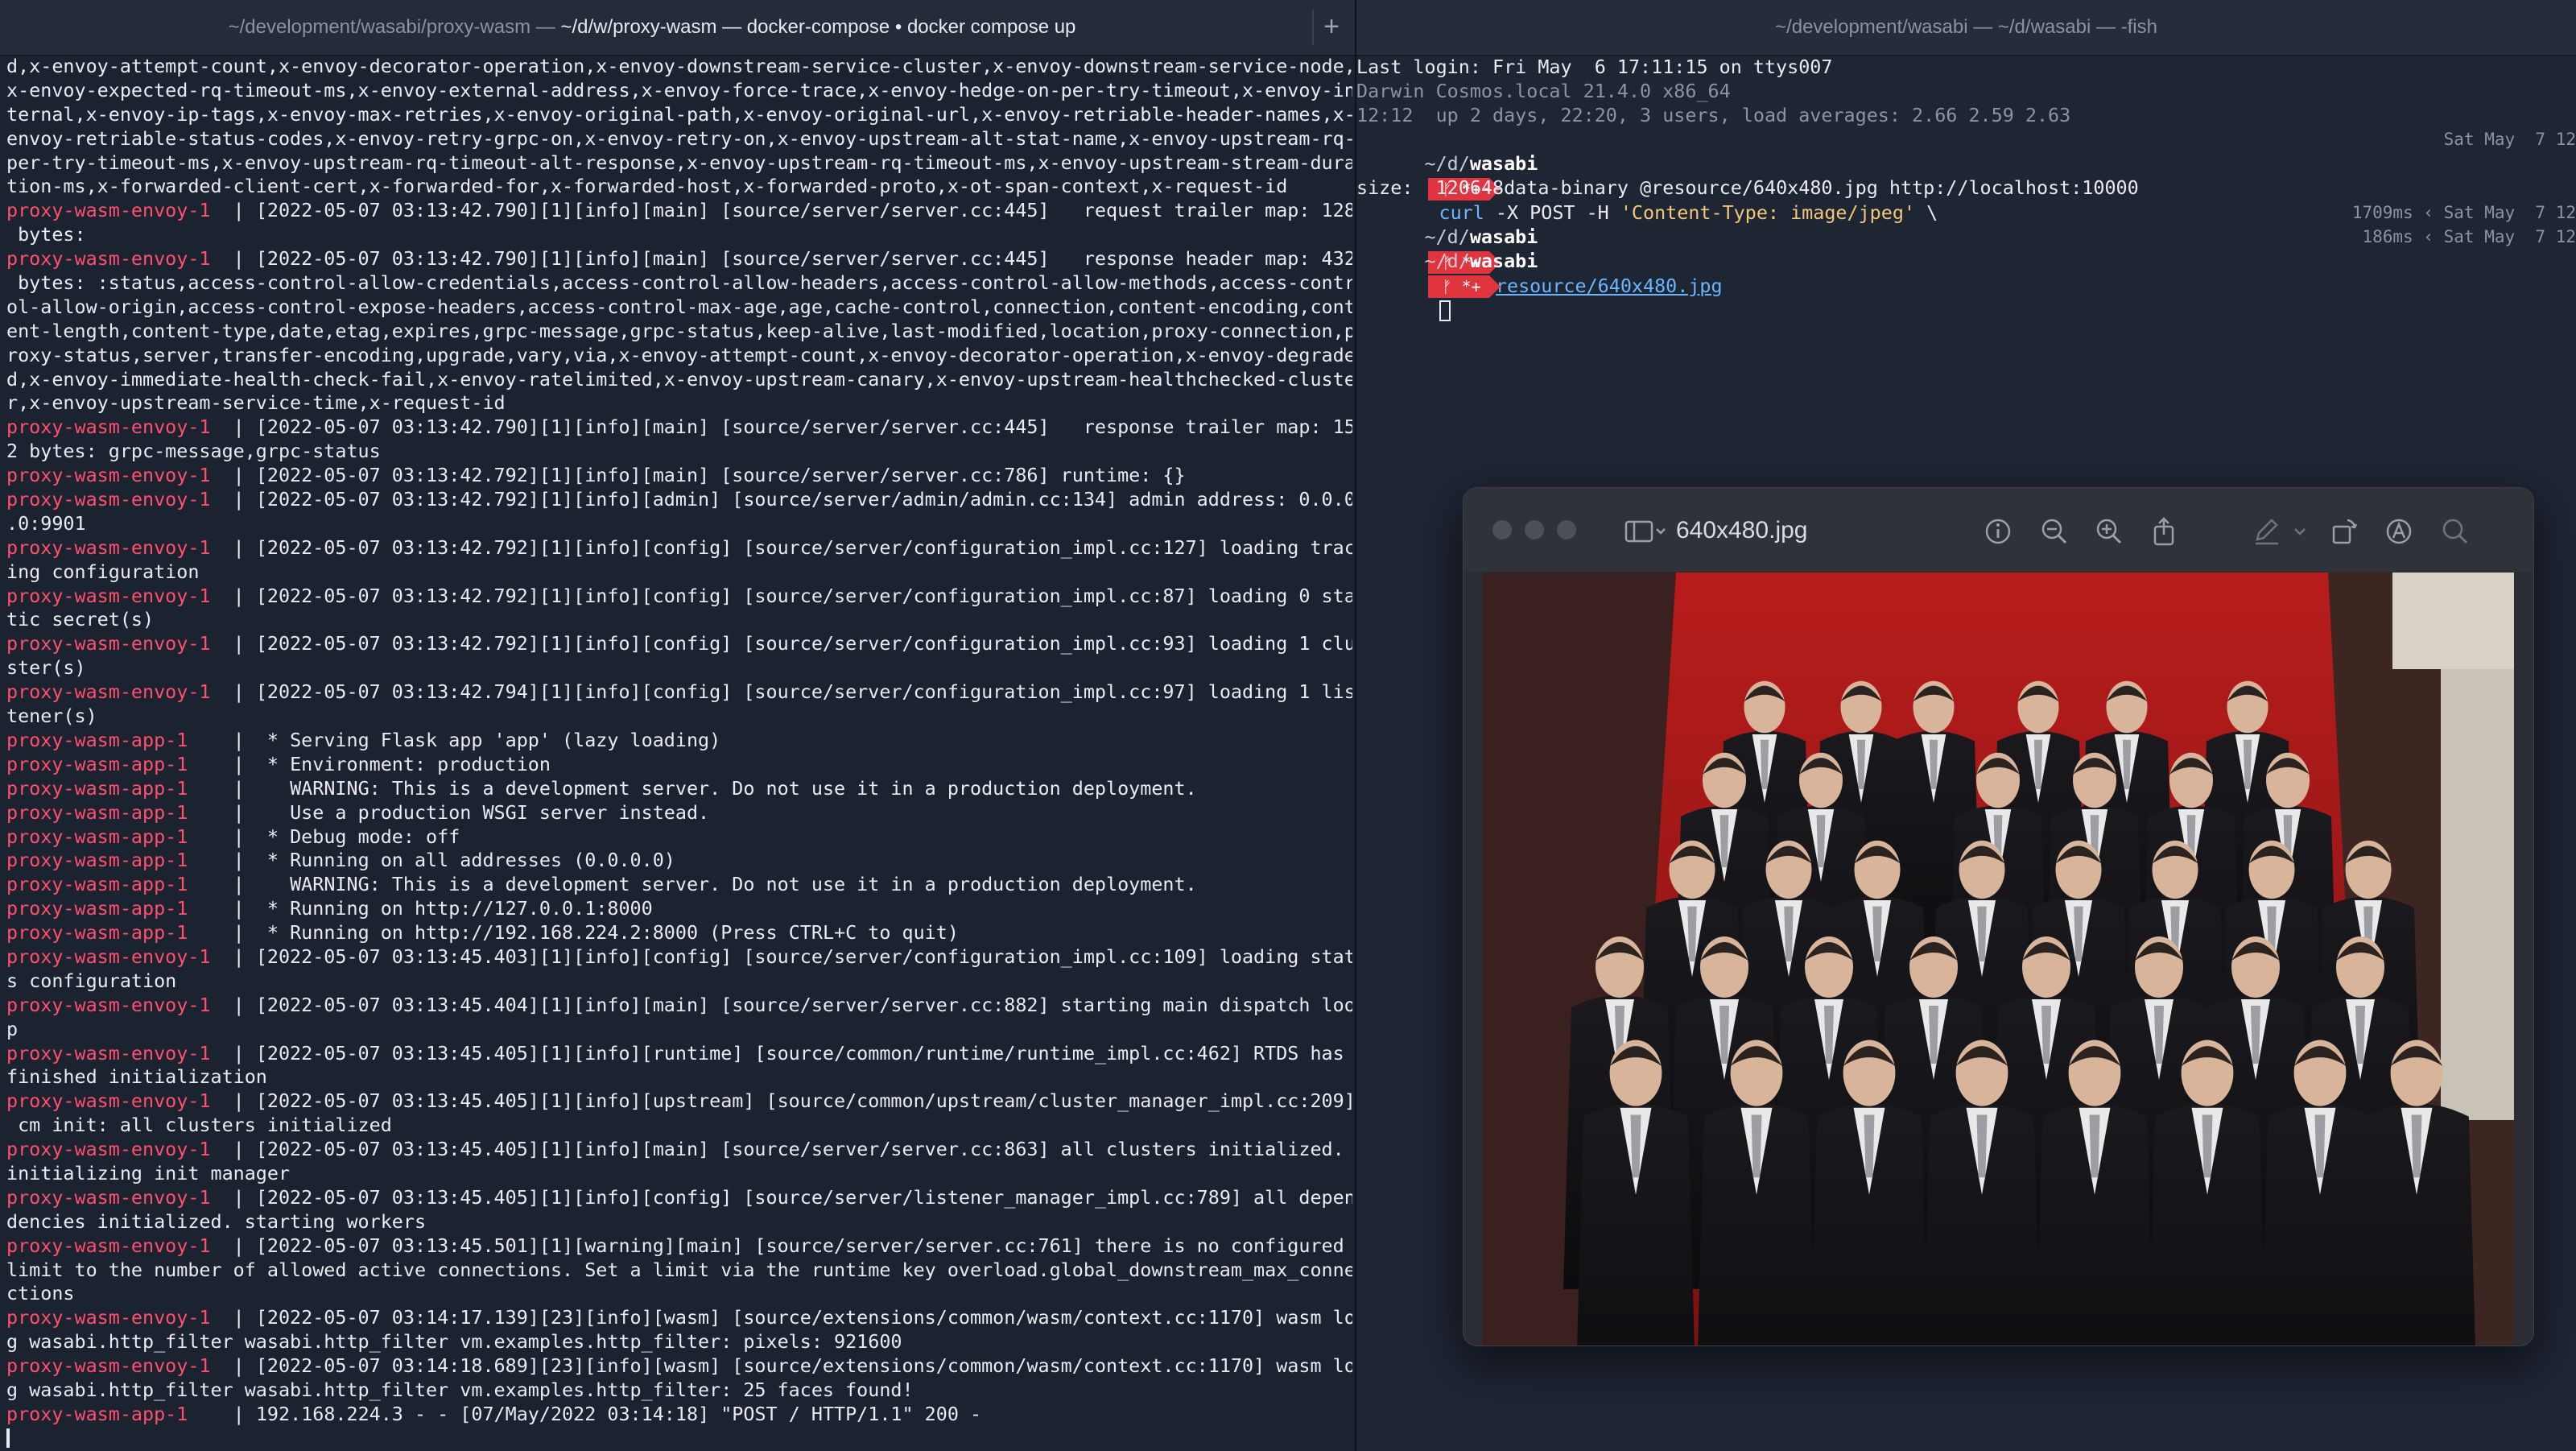  What do you see at coordinates (679, 572) in the screenshot?
I see `log-line: ing configuration` at bounding box center [679, 572].